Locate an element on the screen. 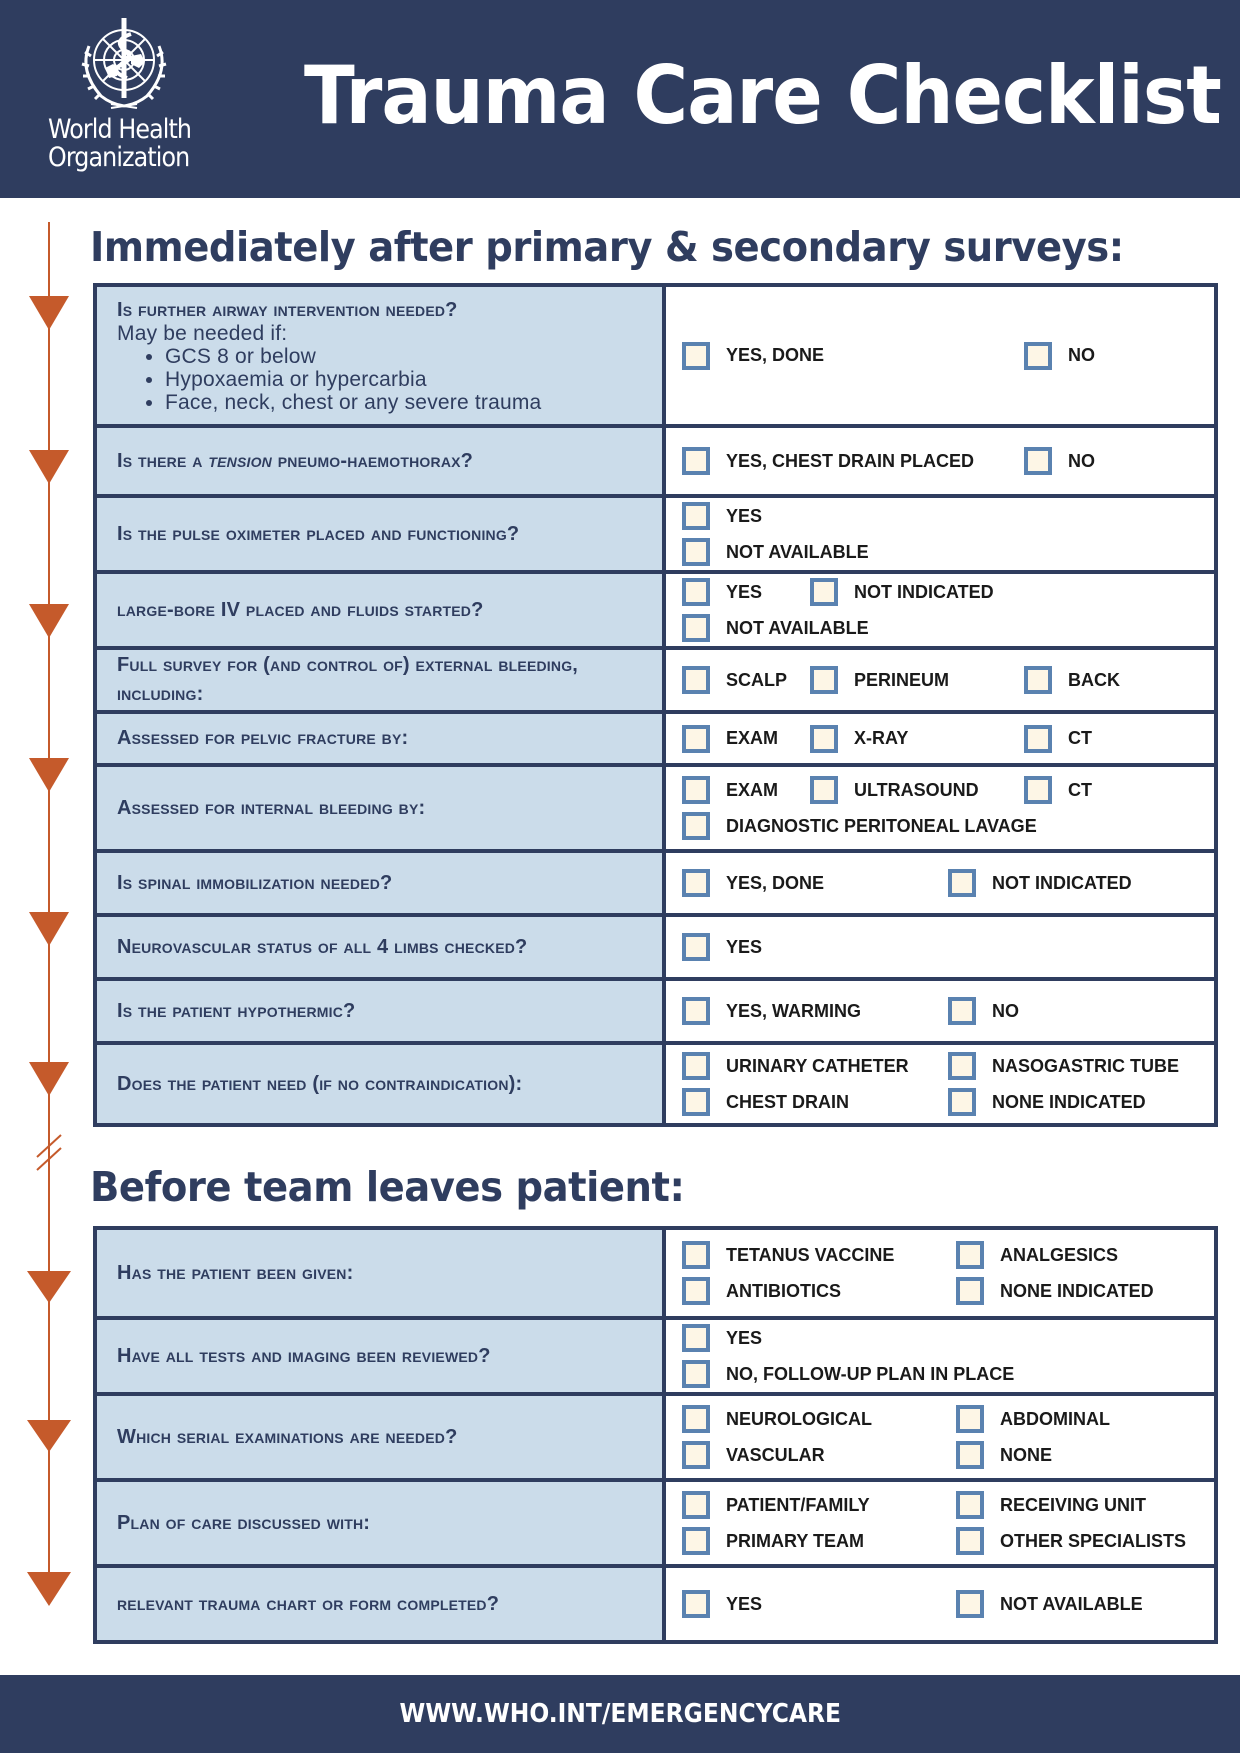 This screenshot has height=1753, width=1240. option-patient-family: PATIENT/FAMILY is located at coordinates (819, 1505).